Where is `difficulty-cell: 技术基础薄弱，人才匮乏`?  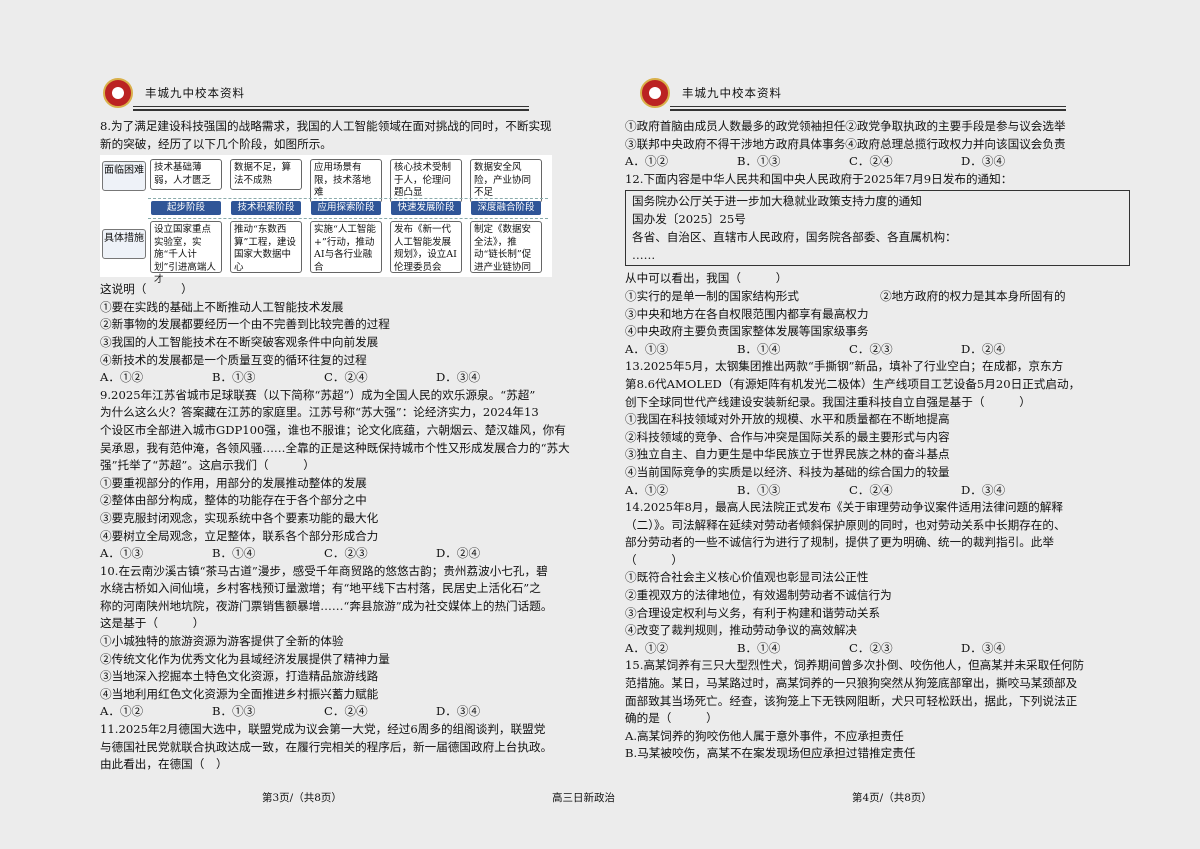 difficulty-cell: 技术基础薄弱，人才匮乏 is located at coordinates (186, 175).